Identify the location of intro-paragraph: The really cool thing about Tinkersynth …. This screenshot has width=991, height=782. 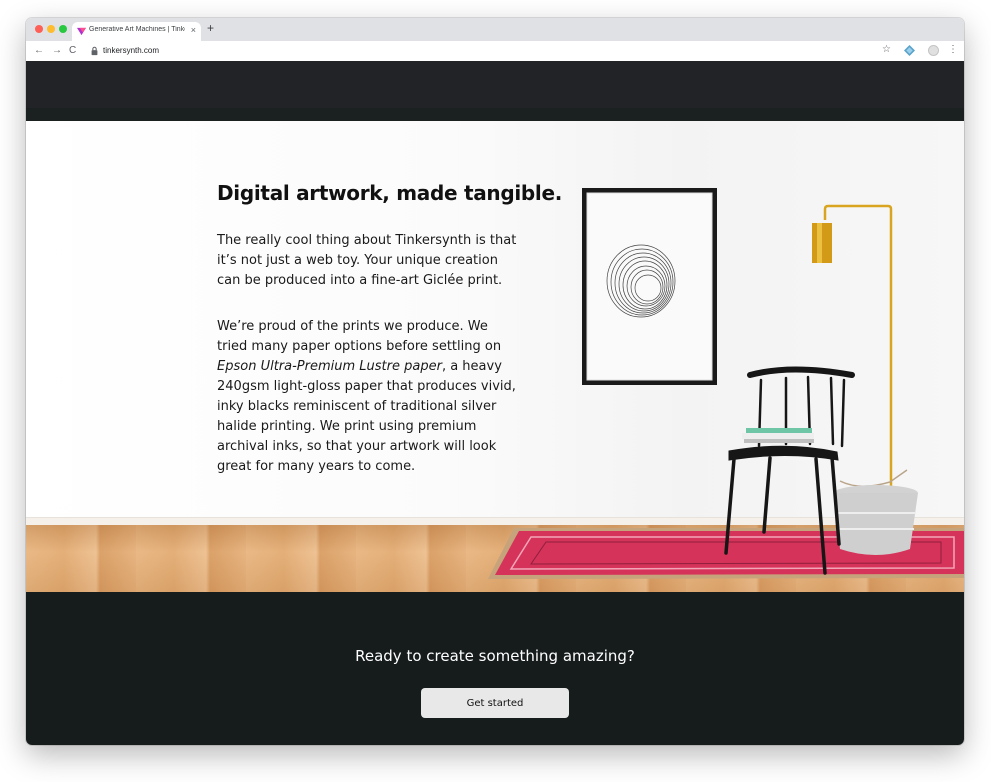
(367, 260).